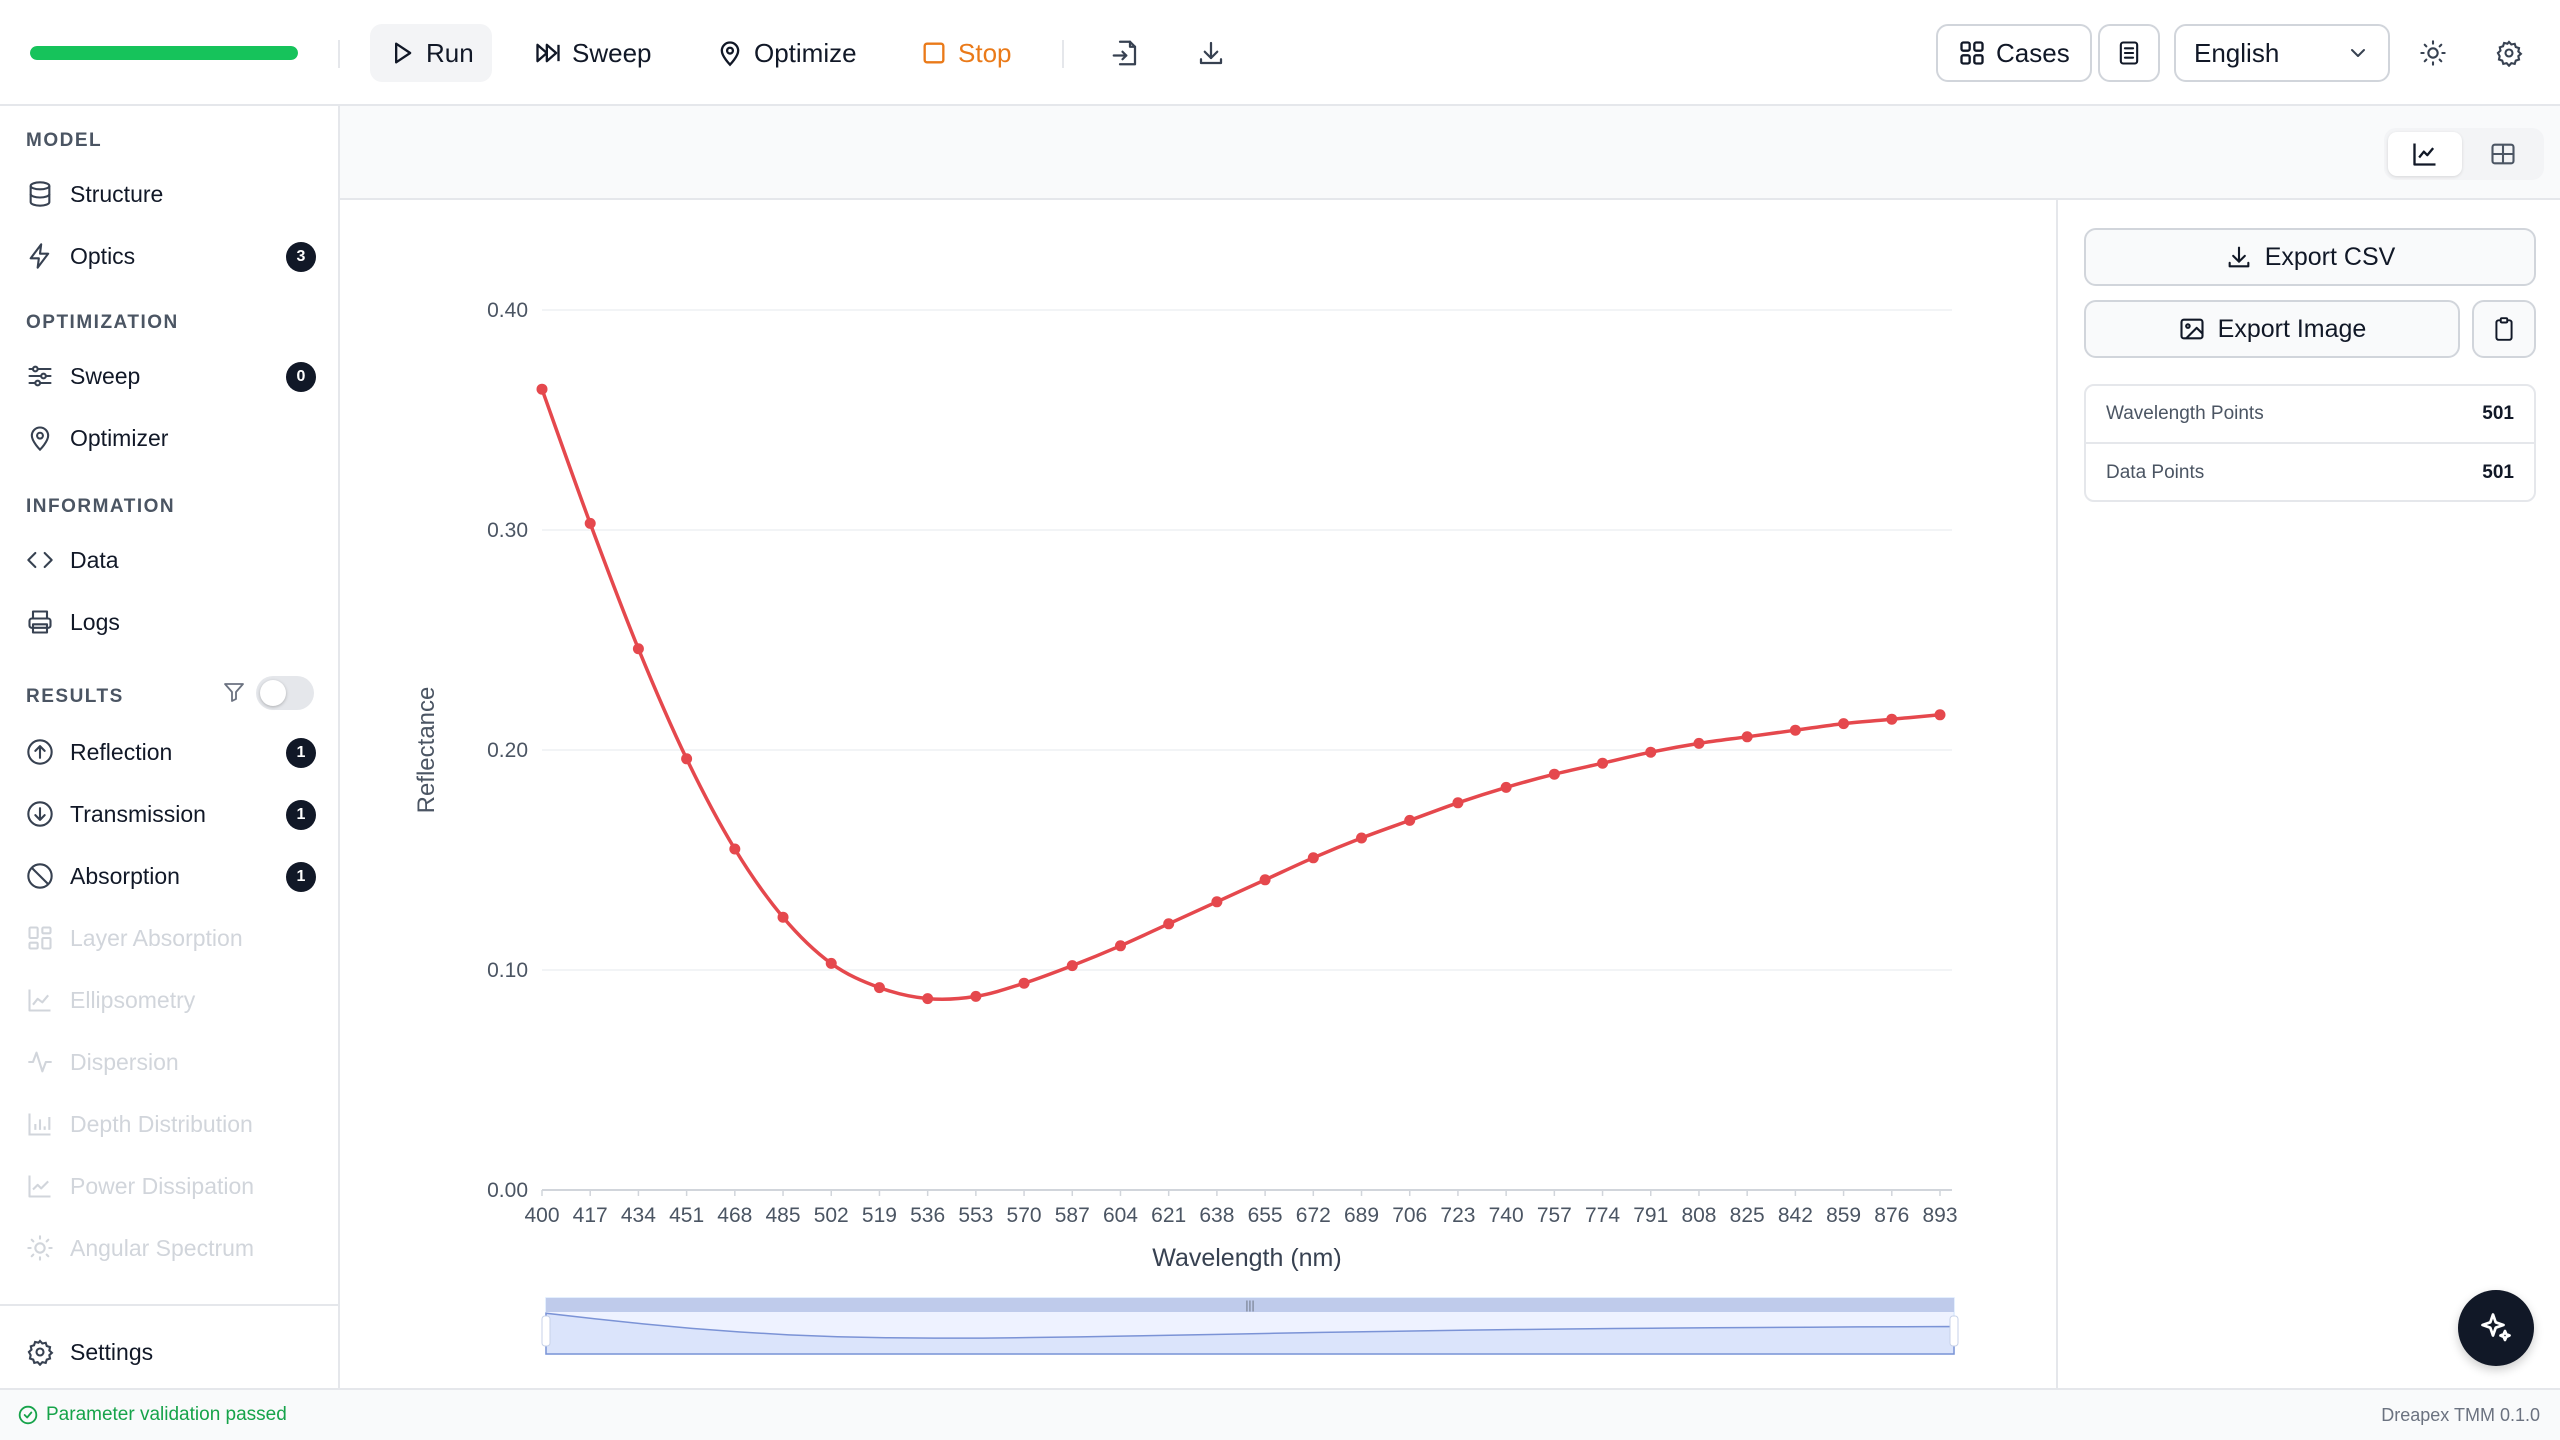 The width and height of the screenshot is (2560, 1440). Describe the element at coordinates (2239, 257) in the screenshot. I see `download-icon` at that location.